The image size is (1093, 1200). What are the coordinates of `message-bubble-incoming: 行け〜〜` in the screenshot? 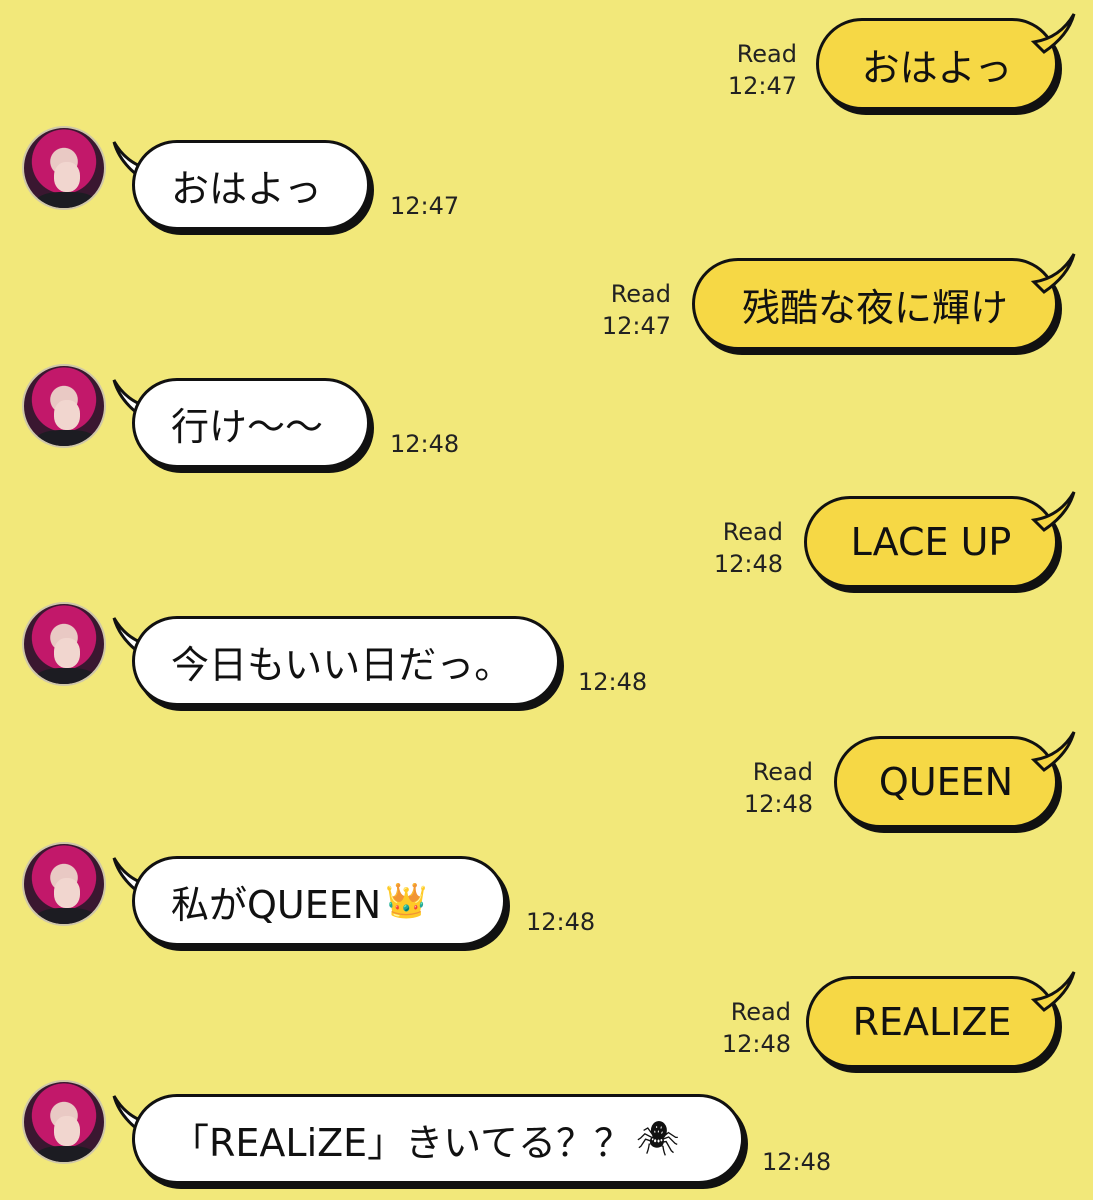 It's located at (251, 423).